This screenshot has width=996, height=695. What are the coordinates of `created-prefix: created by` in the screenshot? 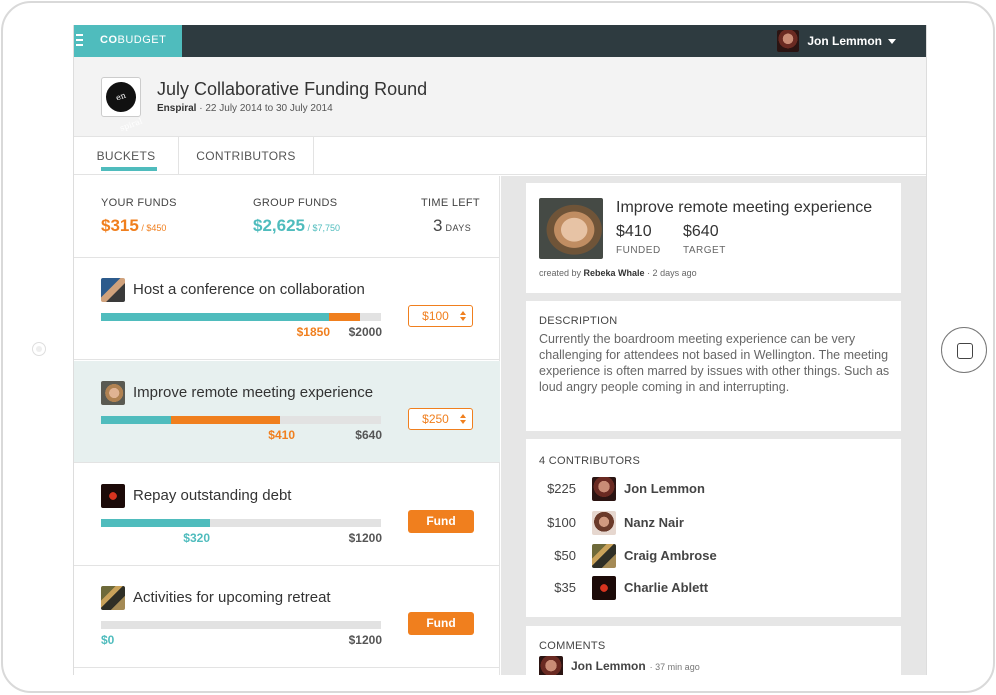 It's located at (561, 273).